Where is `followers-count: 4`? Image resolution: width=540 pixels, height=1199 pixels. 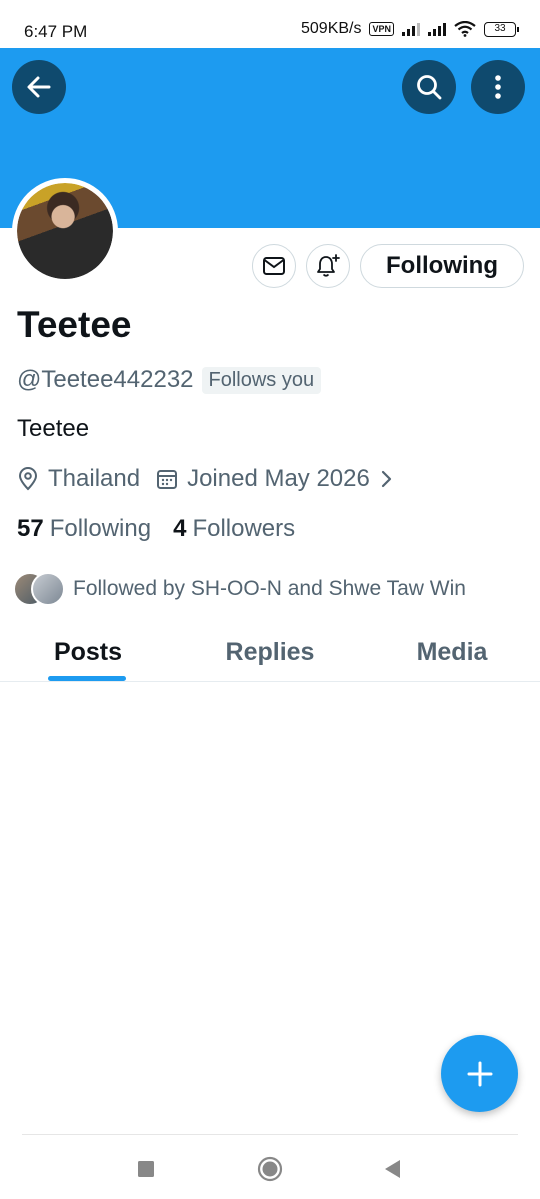
followers-count: 4 is located at coordinates (180, 528).